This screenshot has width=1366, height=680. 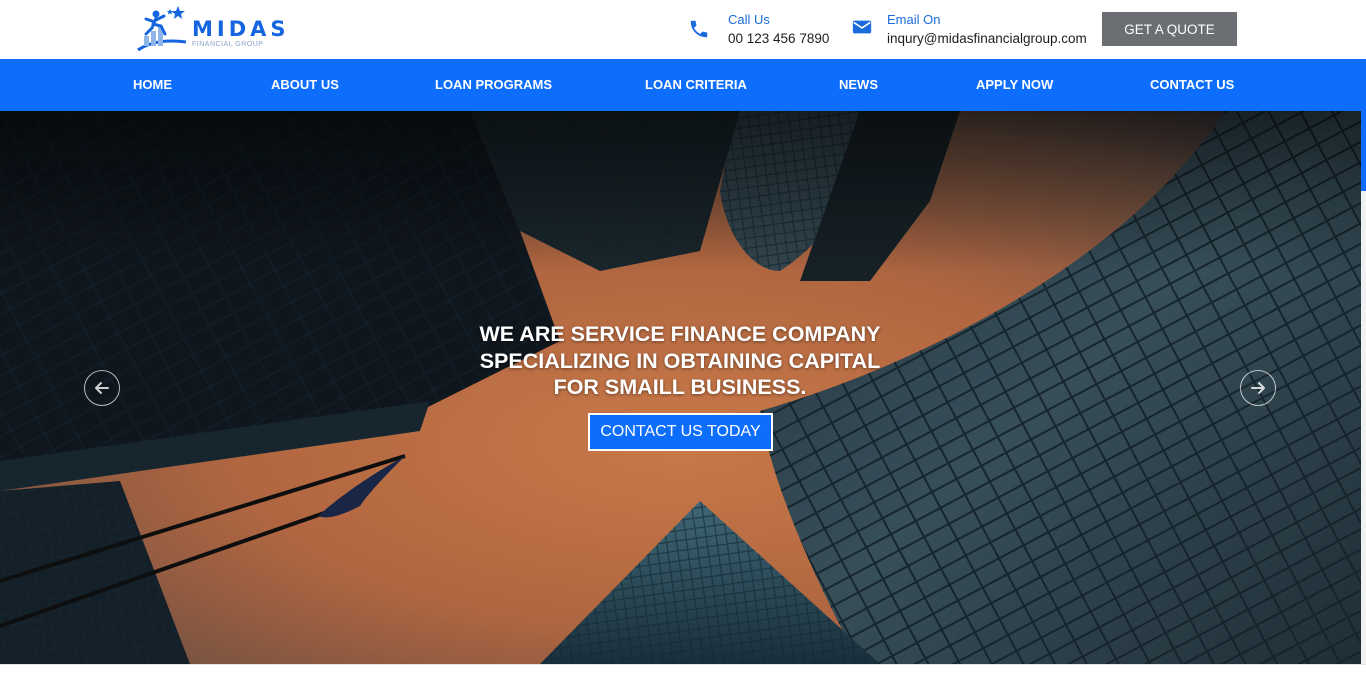 I want to click on brand-logo: MIDAS FINANCIAL GROUP, so click(x=210, y=30).